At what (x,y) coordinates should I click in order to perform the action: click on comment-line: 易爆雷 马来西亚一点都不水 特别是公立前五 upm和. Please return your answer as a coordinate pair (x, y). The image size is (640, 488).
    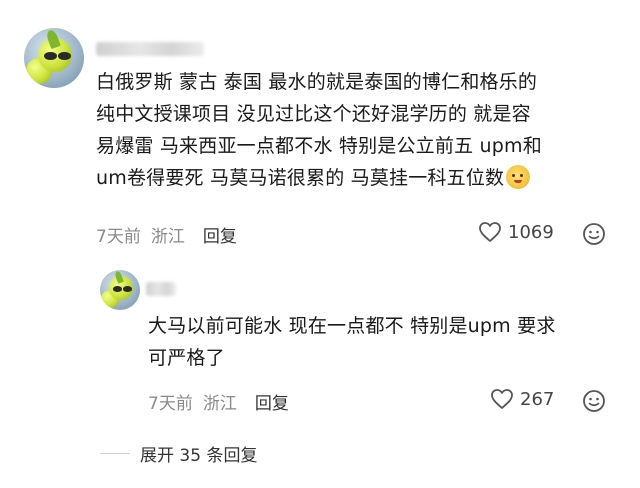
    Looking at the image, I should click on (319, 146).